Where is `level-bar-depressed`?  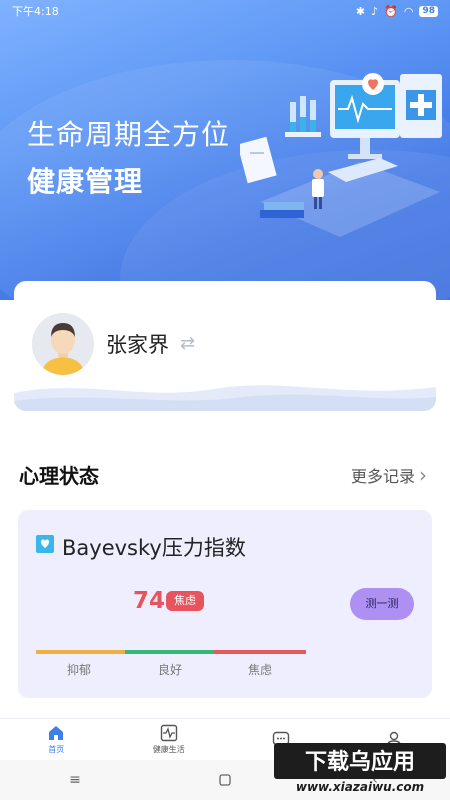 level-bar-depressed is located at coordinates (80, 652).